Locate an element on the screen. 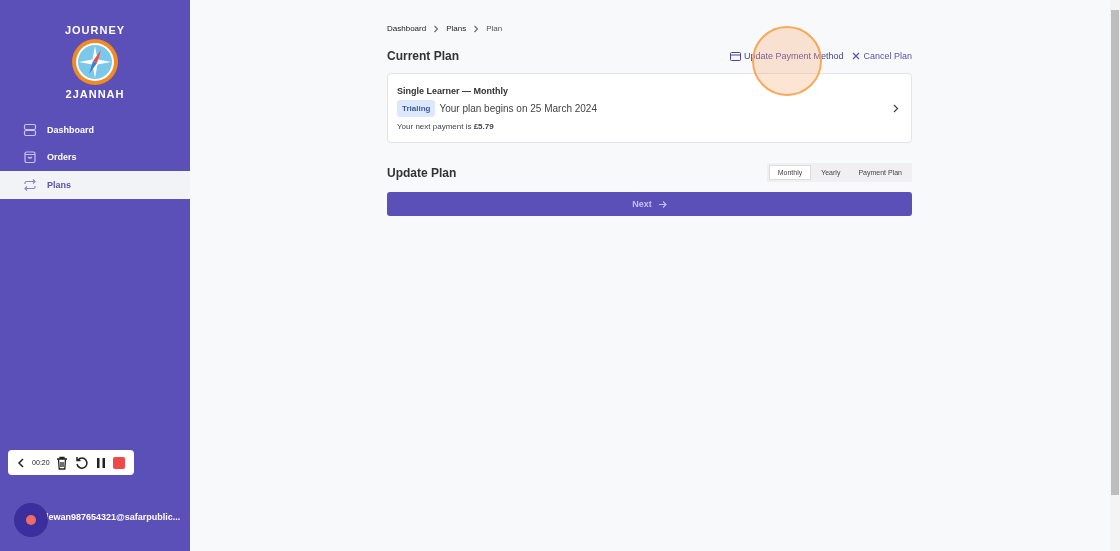  cancel-plan-link: Cancel Plan is located at coordinates (882, 56).